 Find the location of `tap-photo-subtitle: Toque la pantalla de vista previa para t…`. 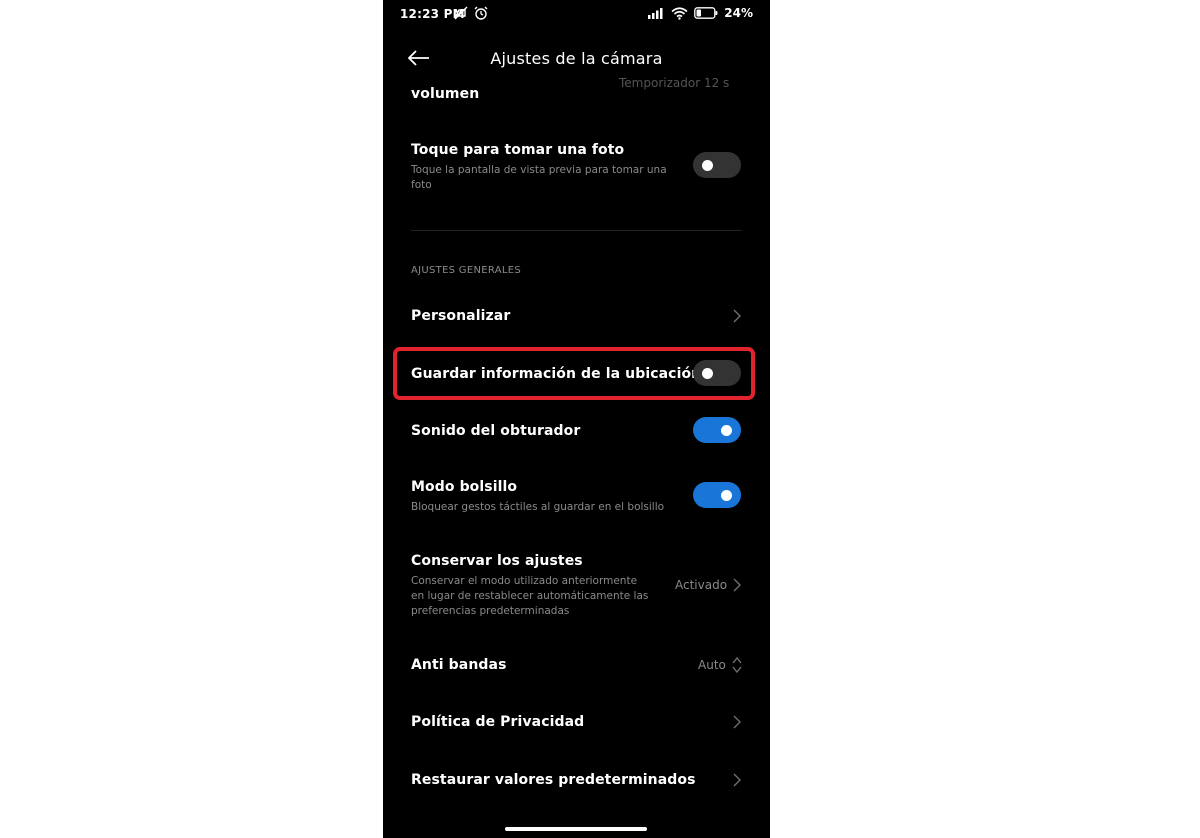

tap-photo-subtitle: Toque la pantalla de vista previa para t… is located at coordinates (541, 178).